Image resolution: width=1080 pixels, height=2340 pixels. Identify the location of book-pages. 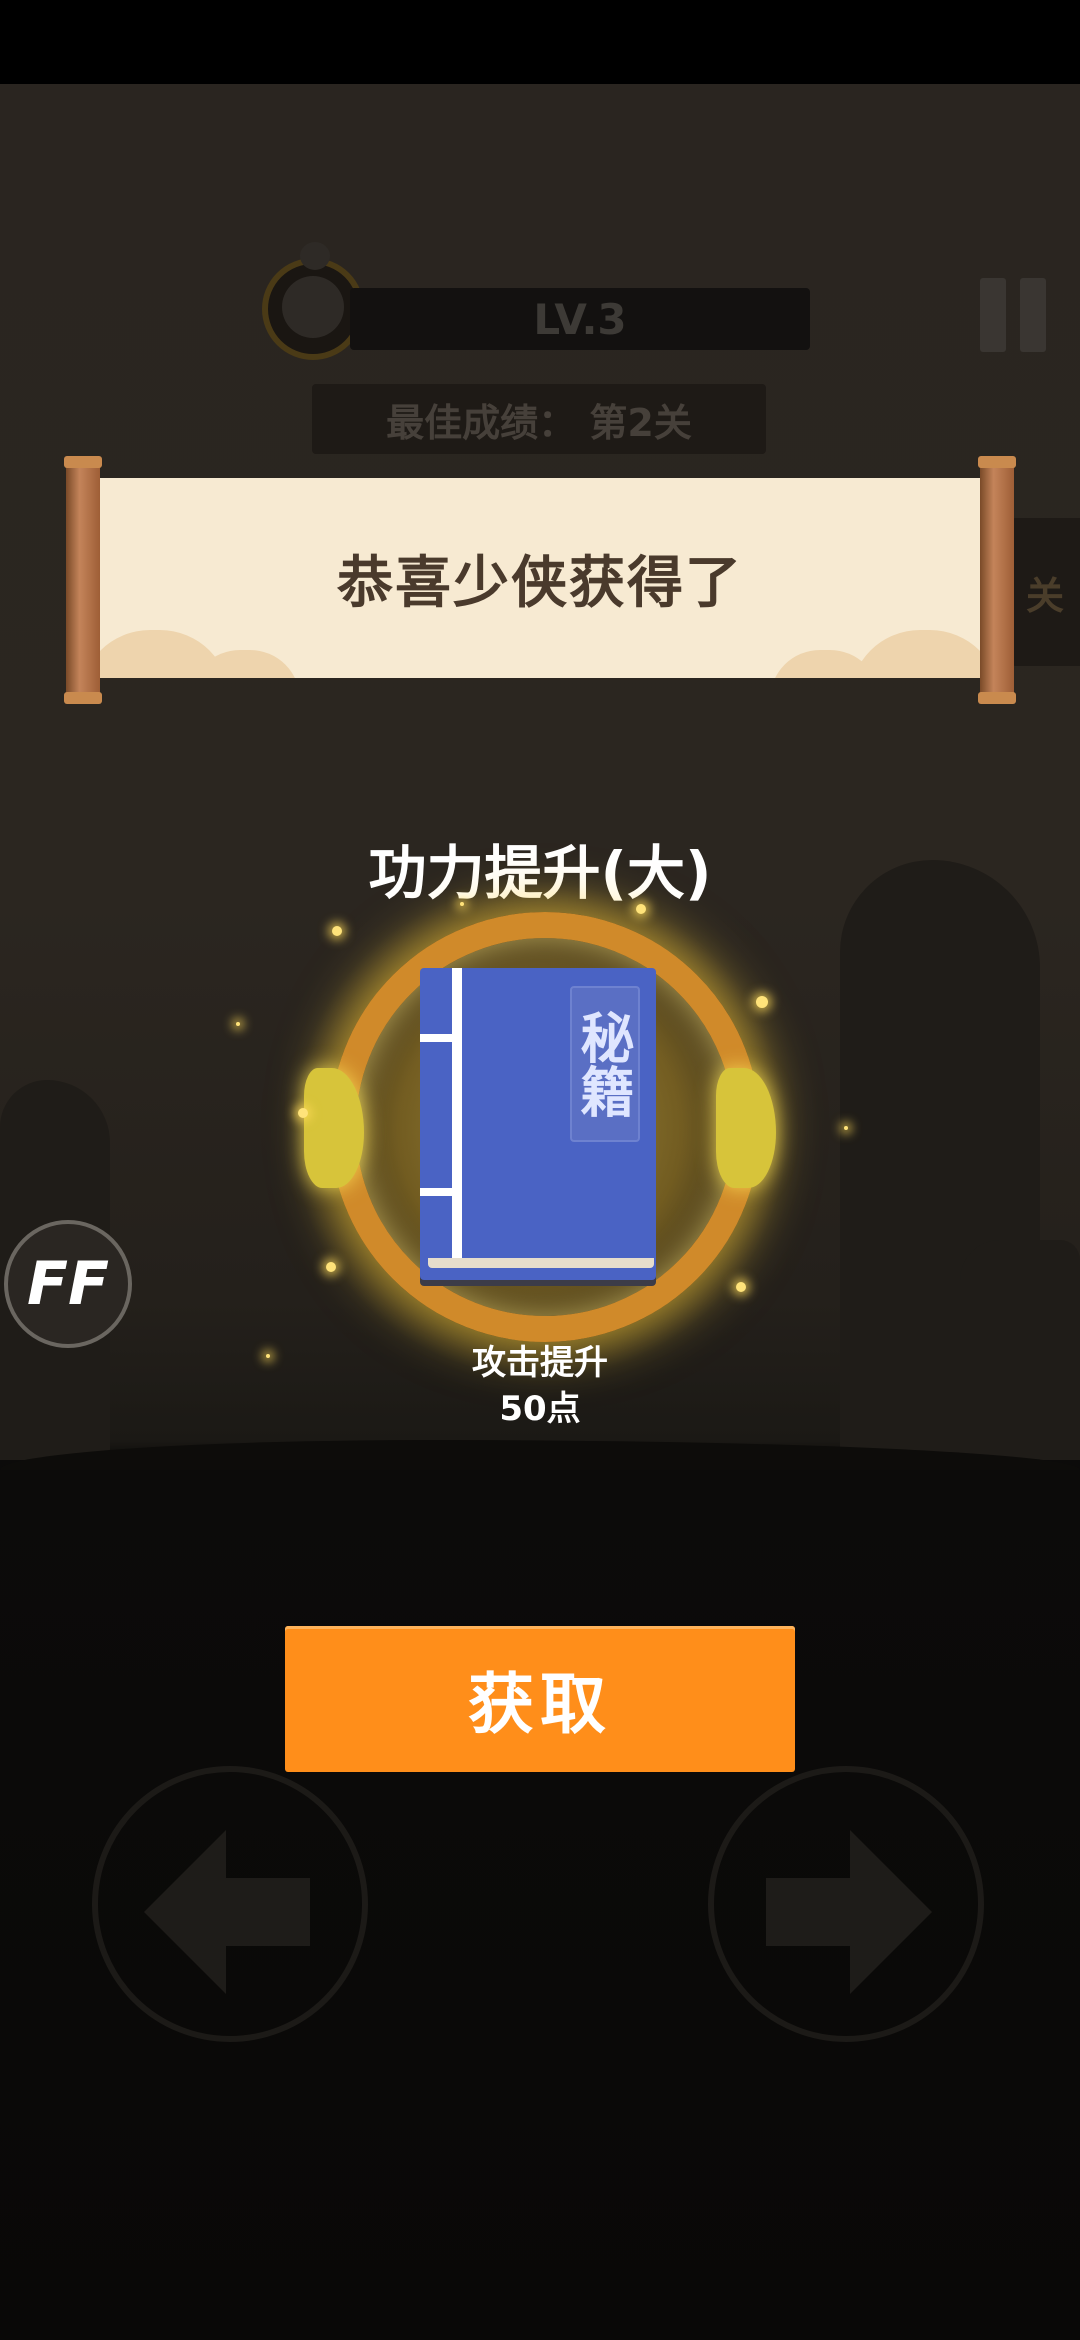
(541, 1263).